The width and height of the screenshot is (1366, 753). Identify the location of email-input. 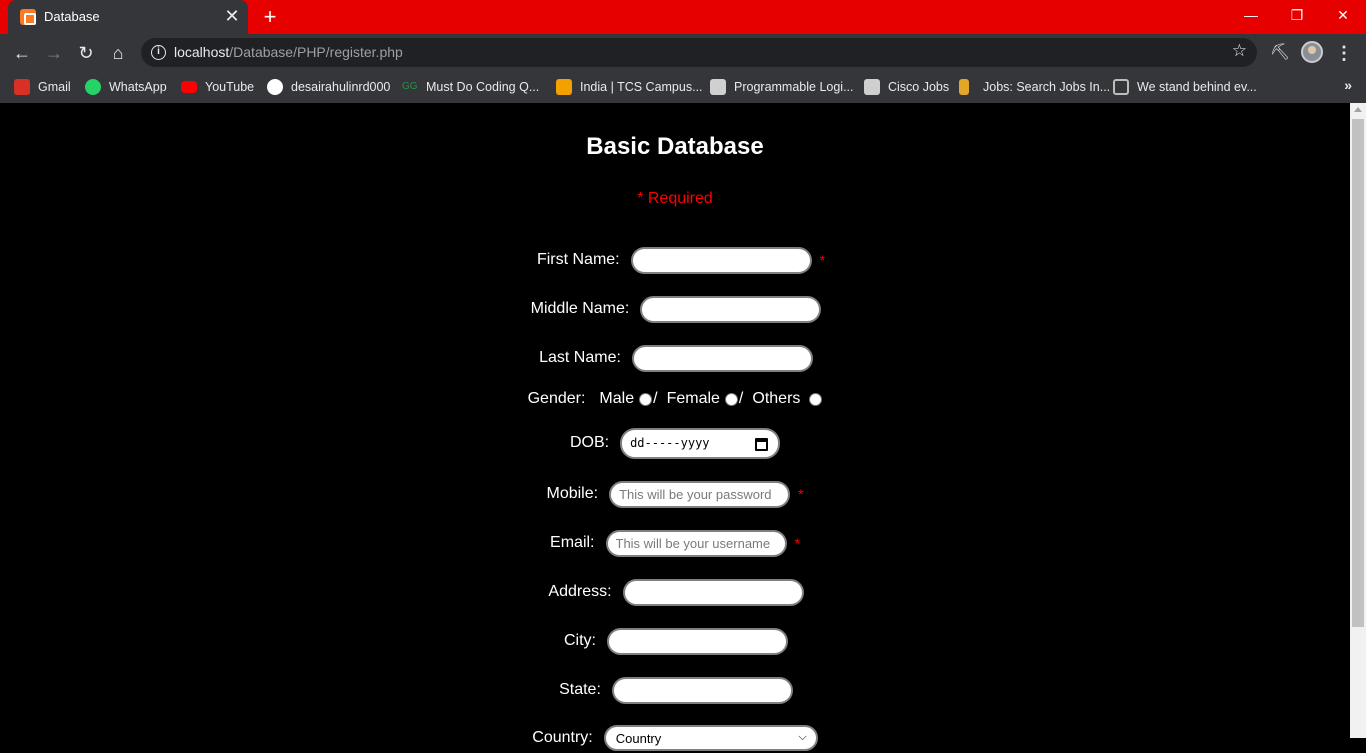
(696, 543).